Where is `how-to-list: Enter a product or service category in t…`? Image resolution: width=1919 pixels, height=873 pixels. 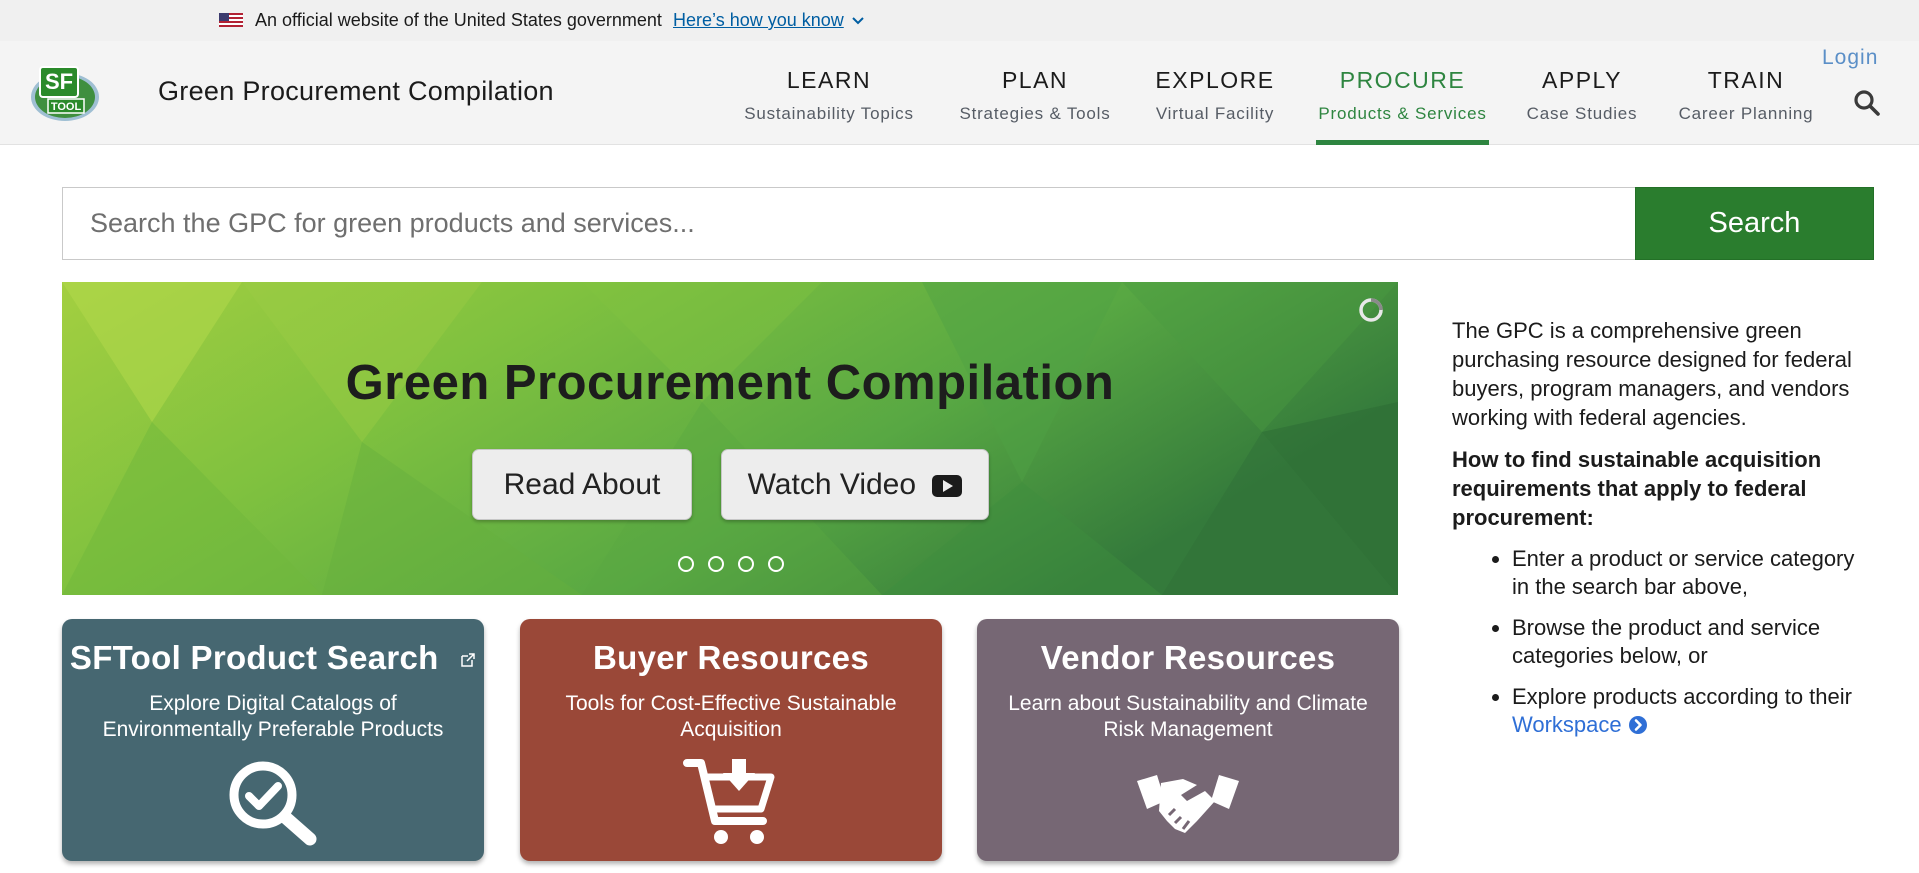 how-to-list: Enter a product or service category in t… is located at coordinates (1662, 642).